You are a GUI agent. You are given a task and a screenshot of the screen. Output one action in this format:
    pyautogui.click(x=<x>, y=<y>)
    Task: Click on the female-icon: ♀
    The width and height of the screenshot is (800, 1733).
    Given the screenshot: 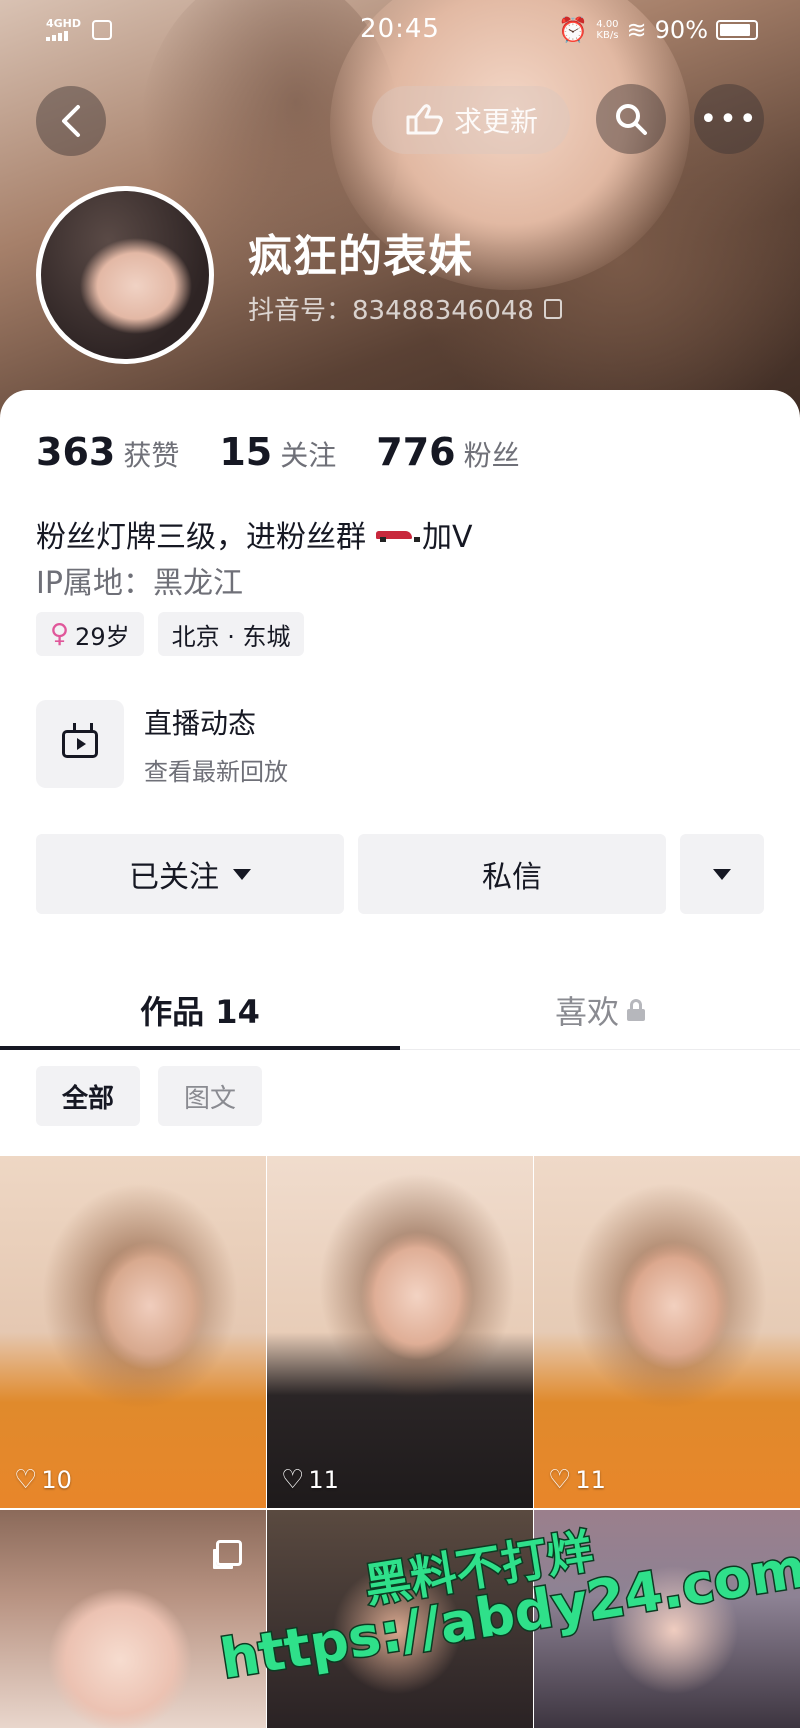 What is the action you would take?
    pyautogui.click(x=60, y=634)
    